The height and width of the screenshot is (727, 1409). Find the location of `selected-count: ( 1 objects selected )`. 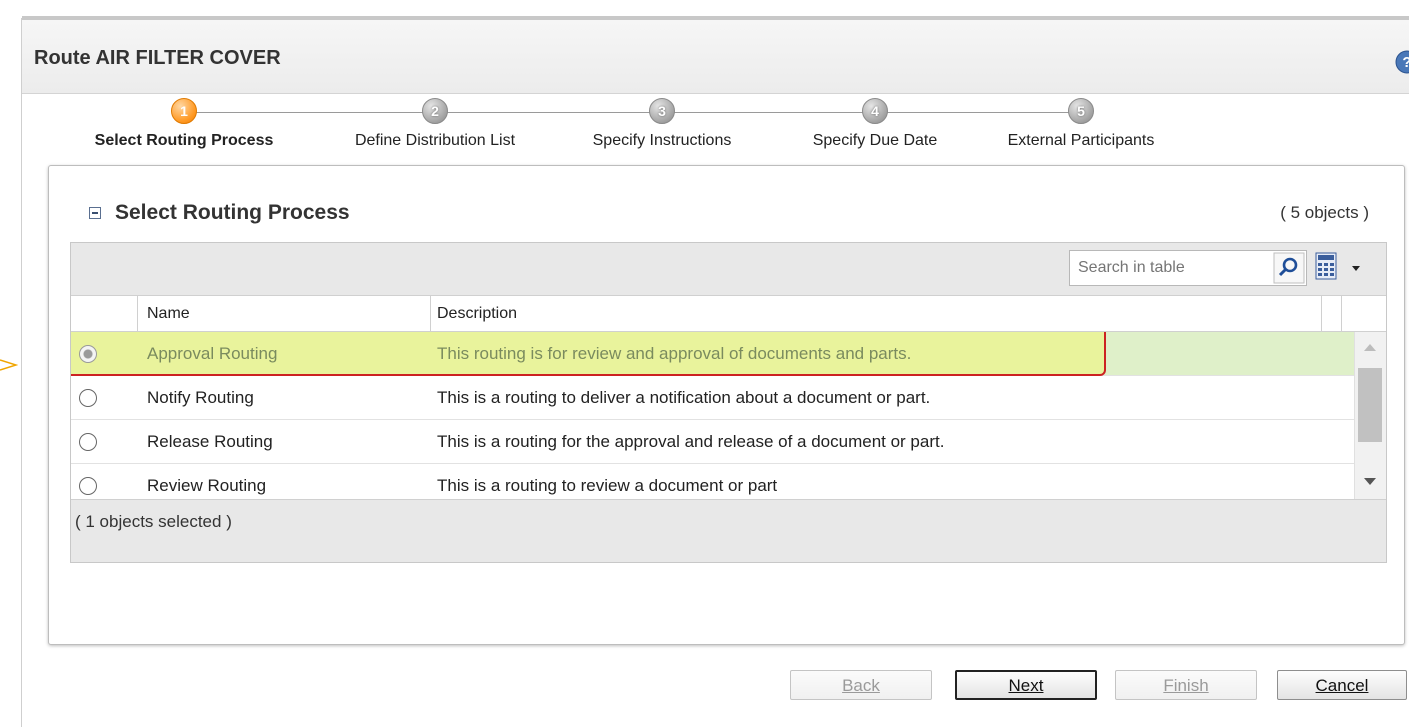

selected-count: ( 1 objects selected ) is located at coordinates (153, 521).